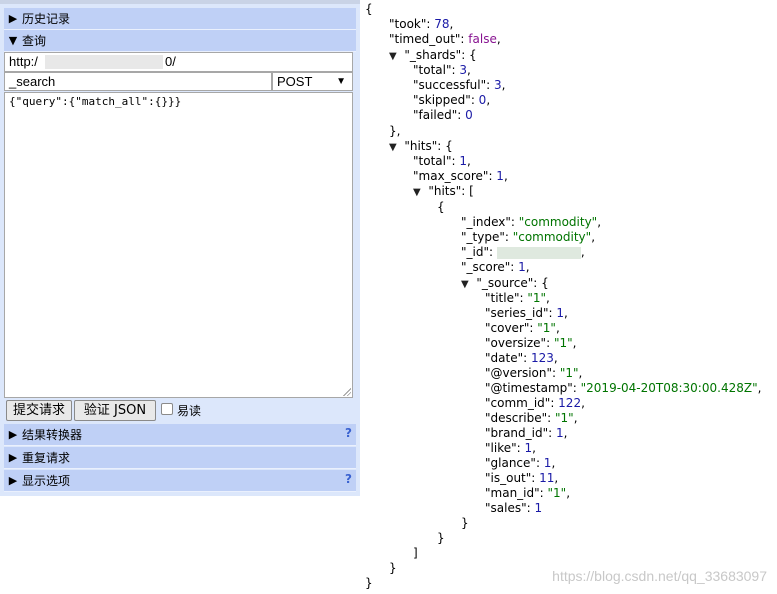  I want to click on json-brand-id: "brand_id": 1,, so click(526, 433).